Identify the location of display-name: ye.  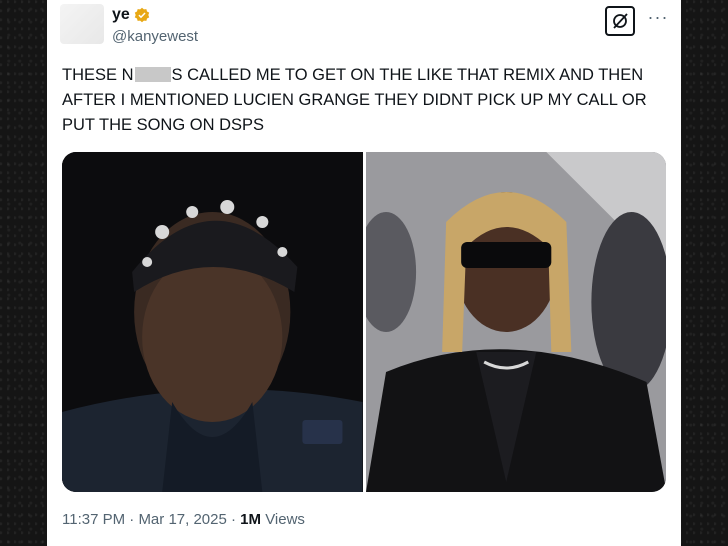
(121, 15).